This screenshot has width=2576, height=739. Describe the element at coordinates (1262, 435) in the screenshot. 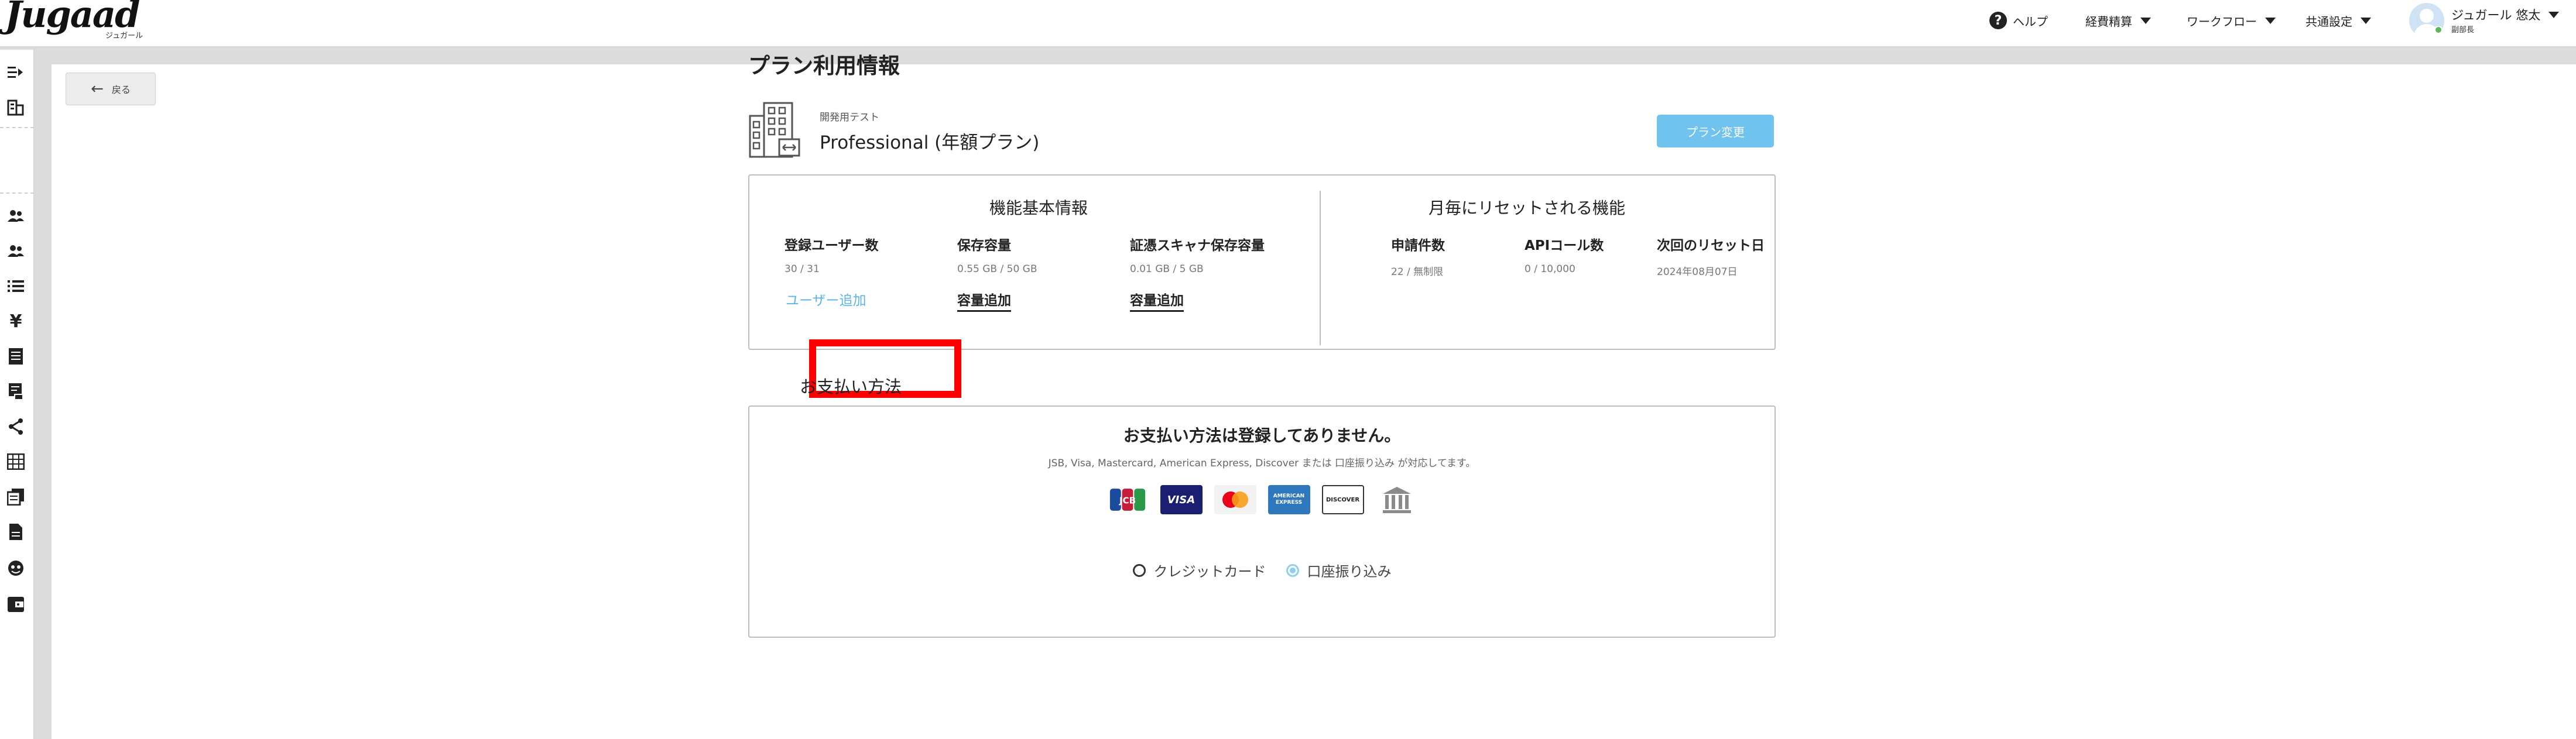

I see `payment-message: お支払い方法は登録してありません。` at that location.